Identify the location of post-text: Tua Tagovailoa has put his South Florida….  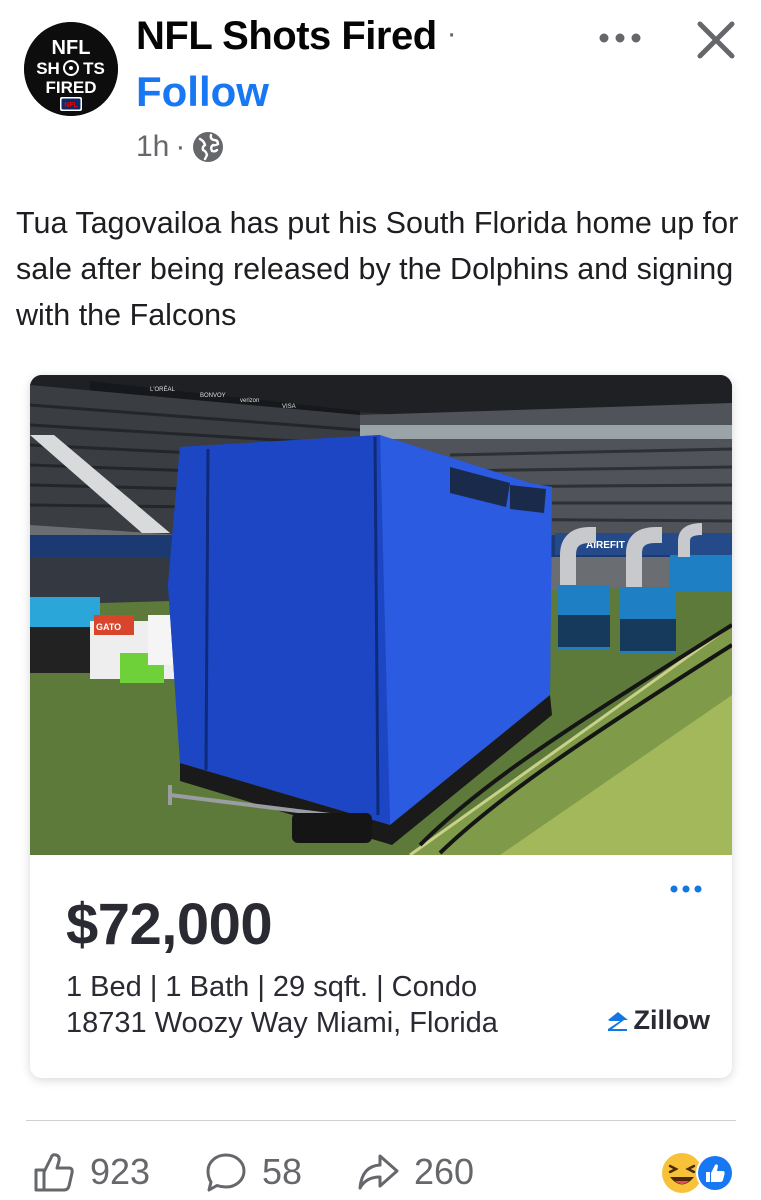
(377, 269).